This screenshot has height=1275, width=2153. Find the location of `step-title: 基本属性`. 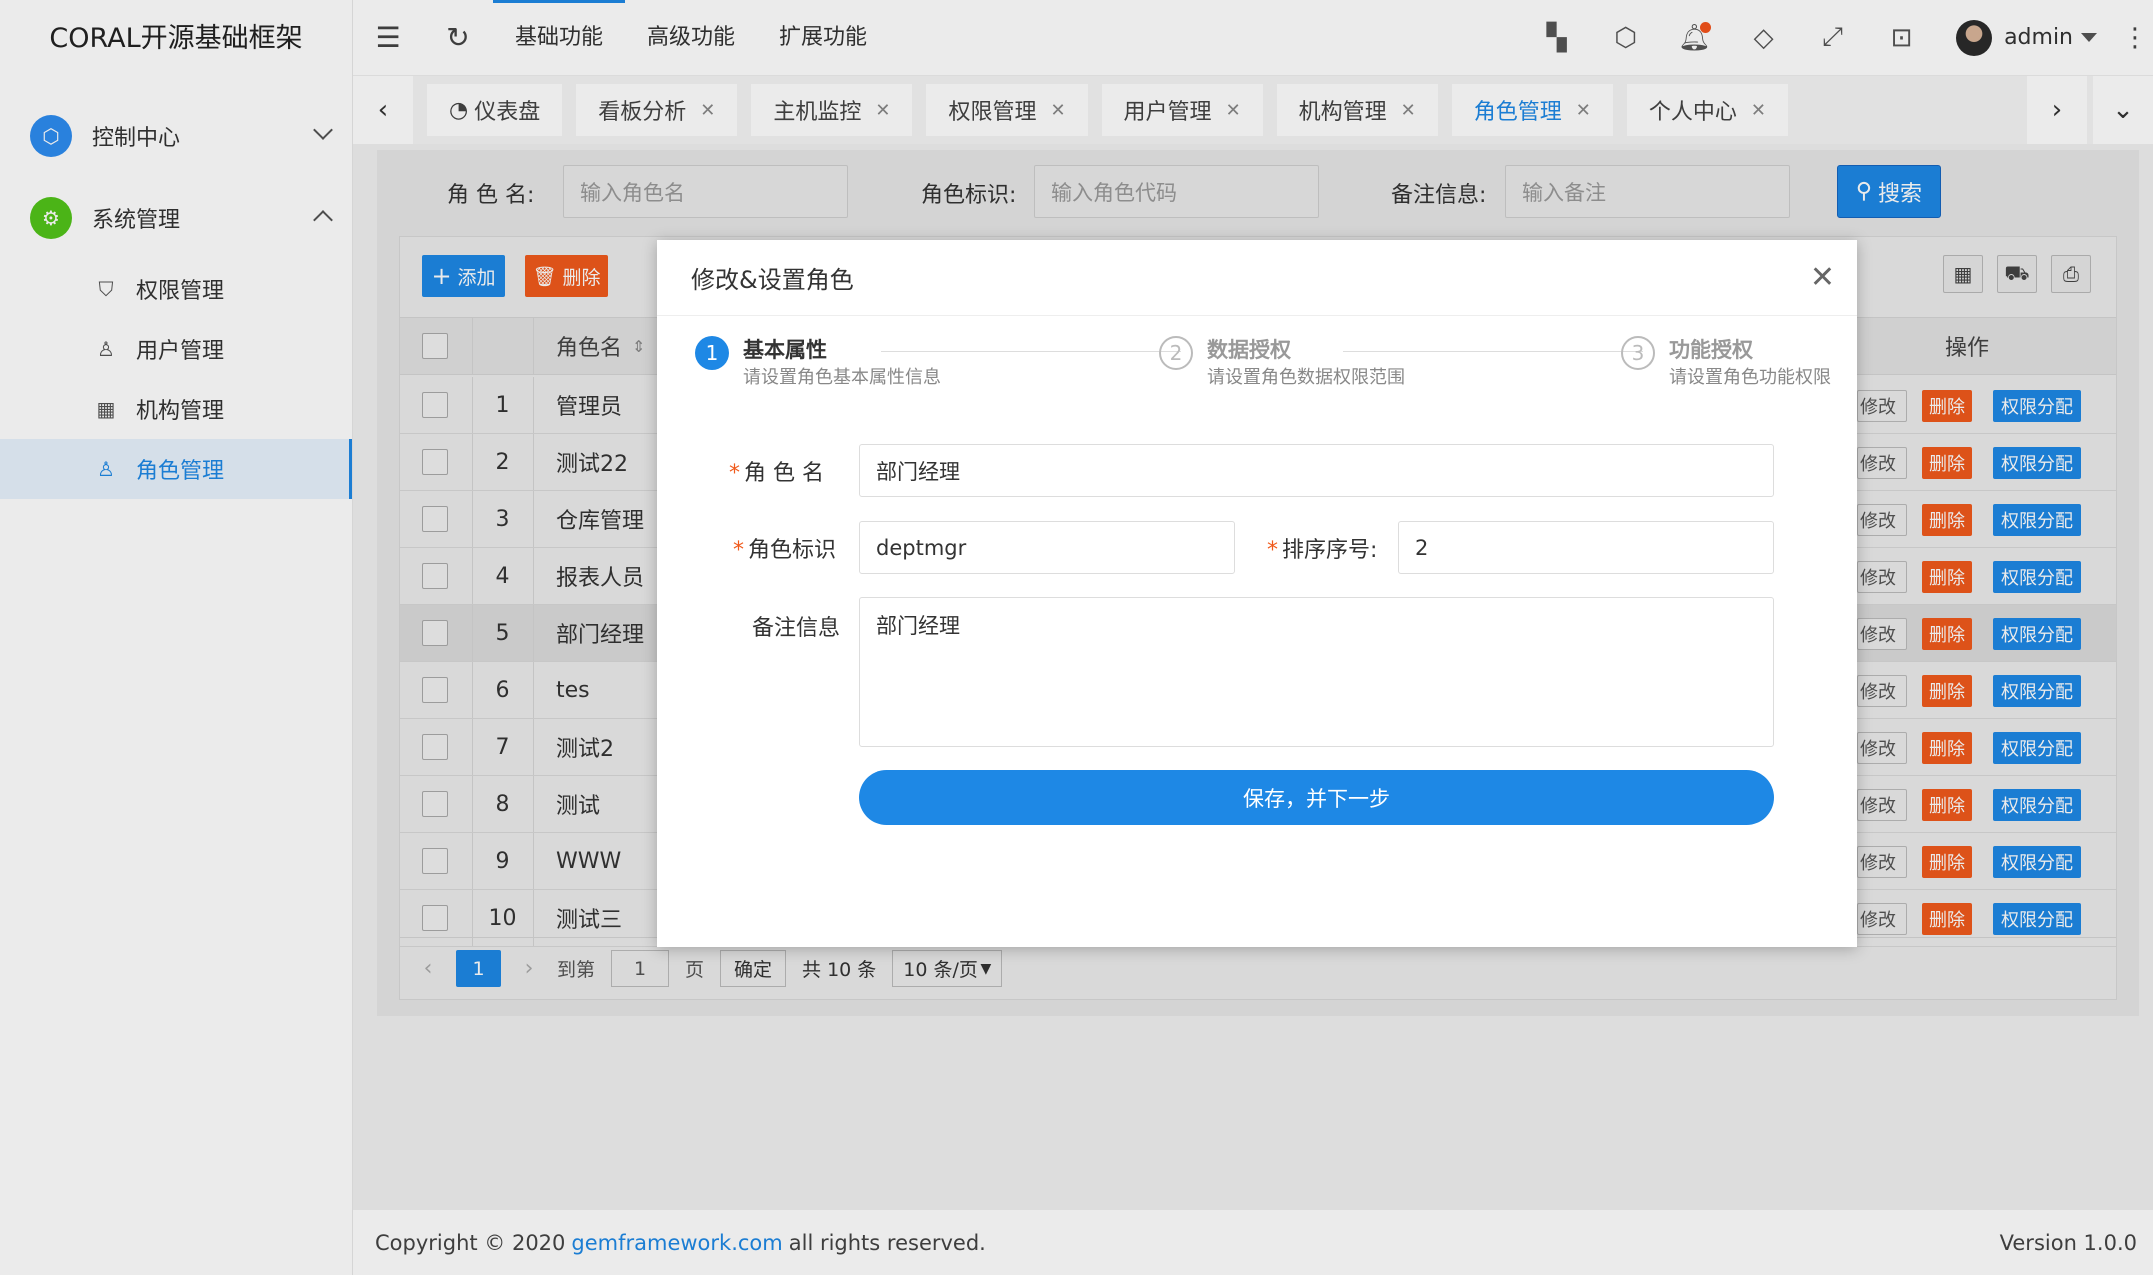

step-title: 基本属性 is located at coordinates (785, 350).